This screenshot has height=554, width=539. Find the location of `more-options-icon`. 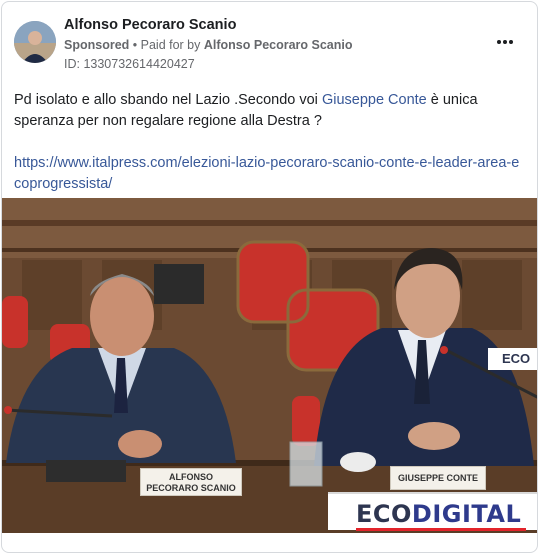

more-options-icon is located at coordinates (505, 42).